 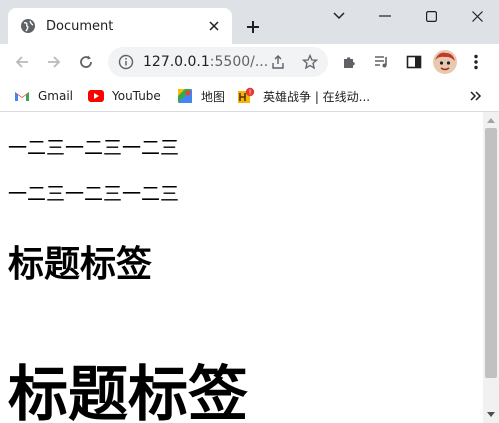 What do you see at coordinates (80, 26) in the screenshot?
I see `tab-title: Document` at bounding box center [80, 26].